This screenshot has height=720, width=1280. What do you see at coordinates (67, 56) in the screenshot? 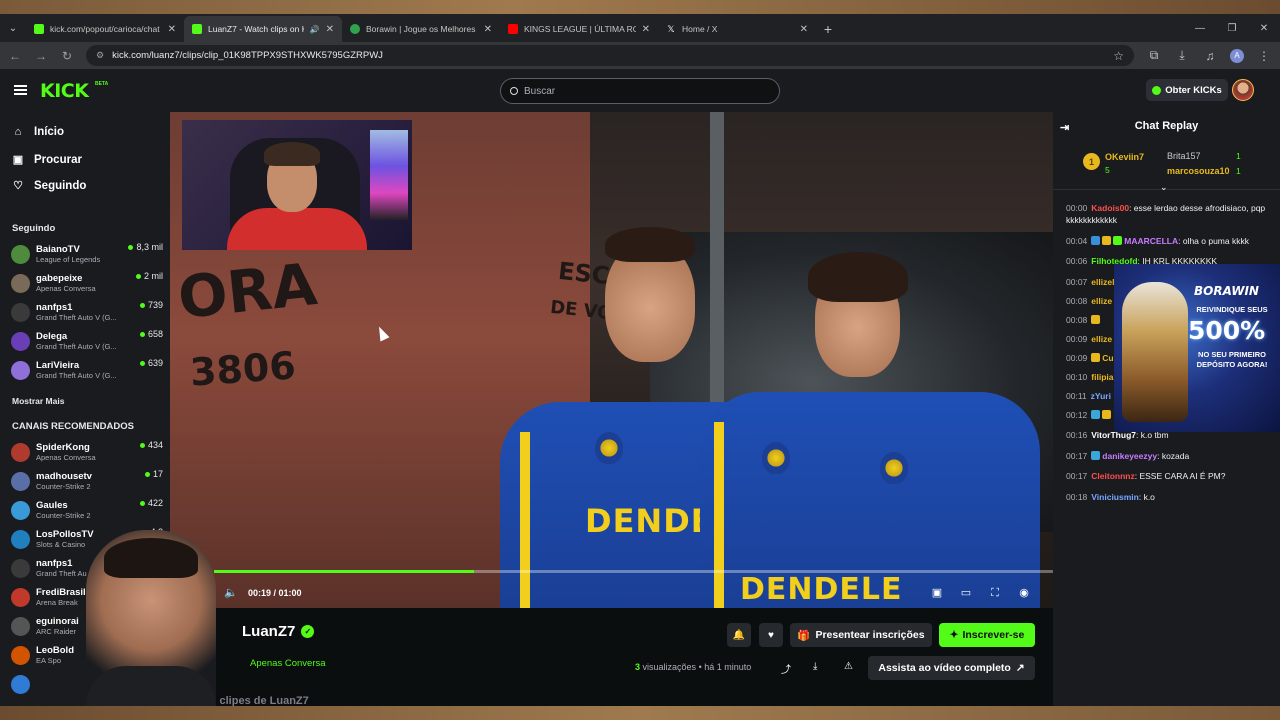
I see `reload-icon: ↻` at bounding box center [67, 56].